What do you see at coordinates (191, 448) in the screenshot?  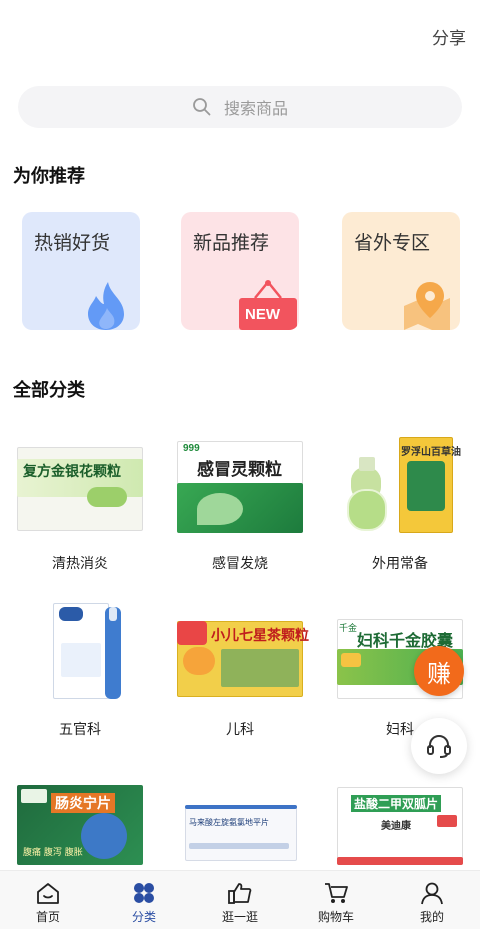 I see `box-brand: 999` at bounding box center [191, 448].